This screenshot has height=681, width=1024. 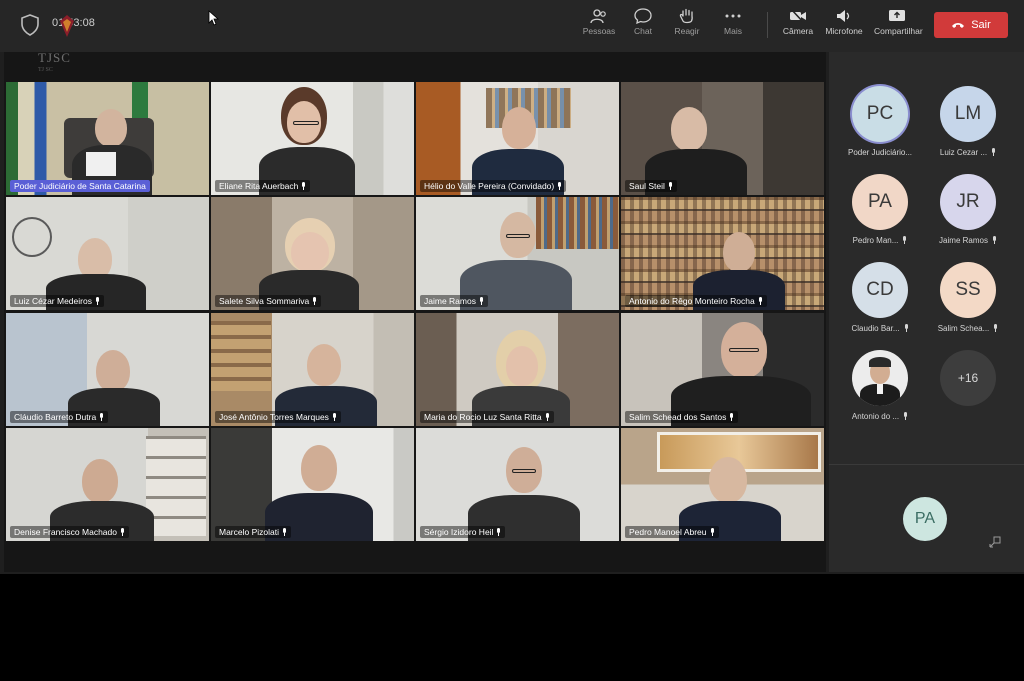 I want to click on video-tile: Marcelo Pizolati, so click(x=312, y=484).